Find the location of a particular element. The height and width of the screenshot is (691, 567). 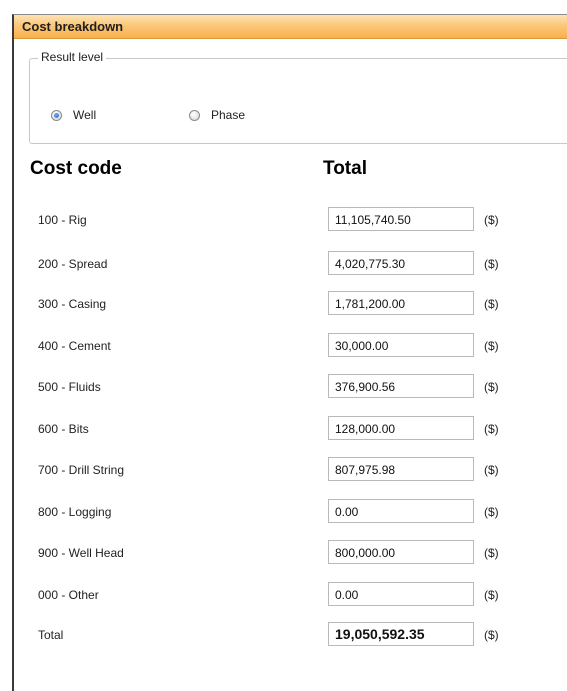

cost-code-label: 300 - Casing is located at coordinates (72, 304).